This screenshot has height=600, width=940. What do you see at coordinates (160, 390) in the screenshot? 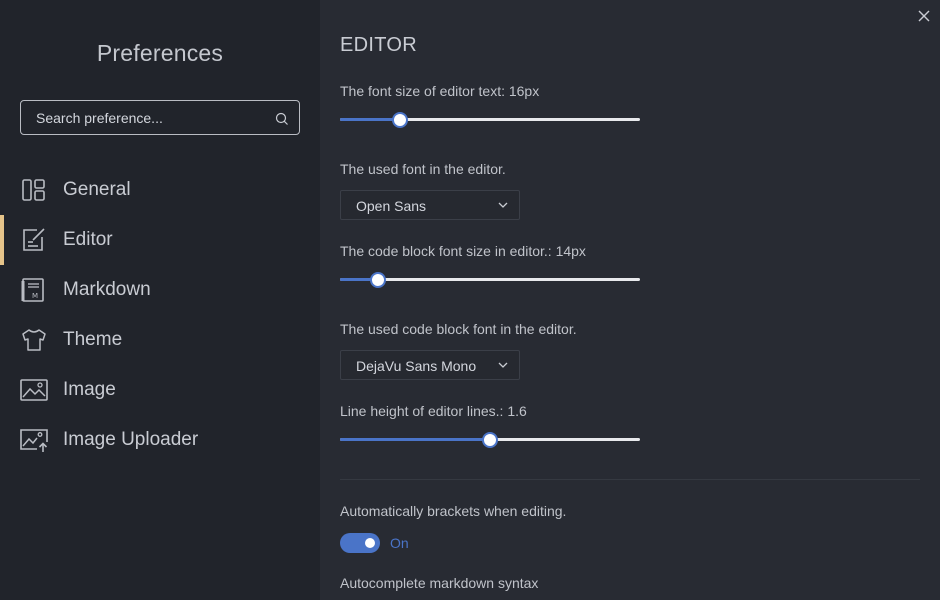
I see `sidebar-item-image: Image` at bounding box center [160, 390].